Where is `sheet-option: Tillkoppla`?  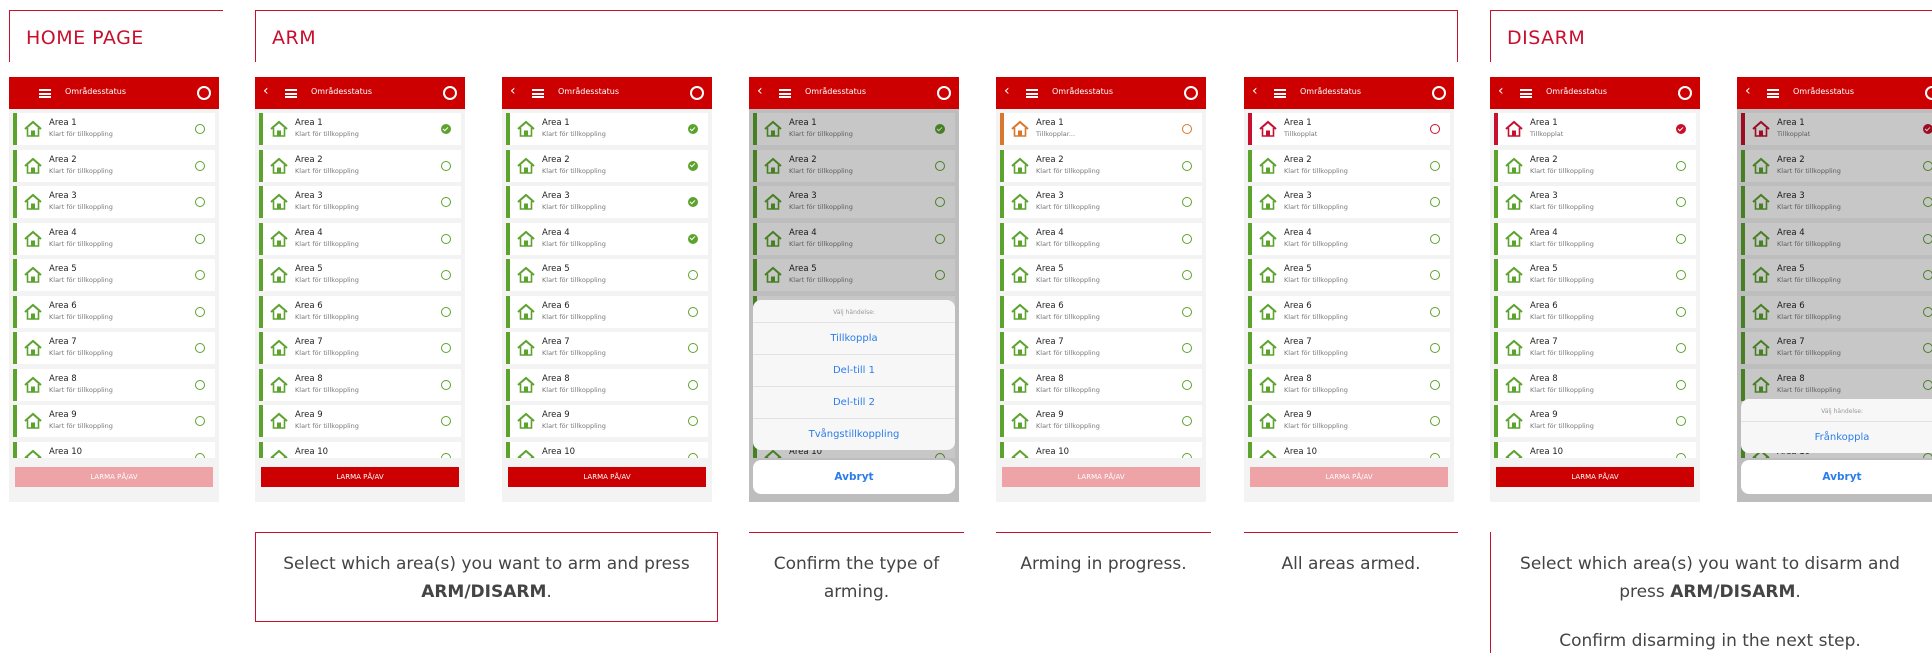 sheet-option: Tillkoppla is located at coordinates (854, 338).